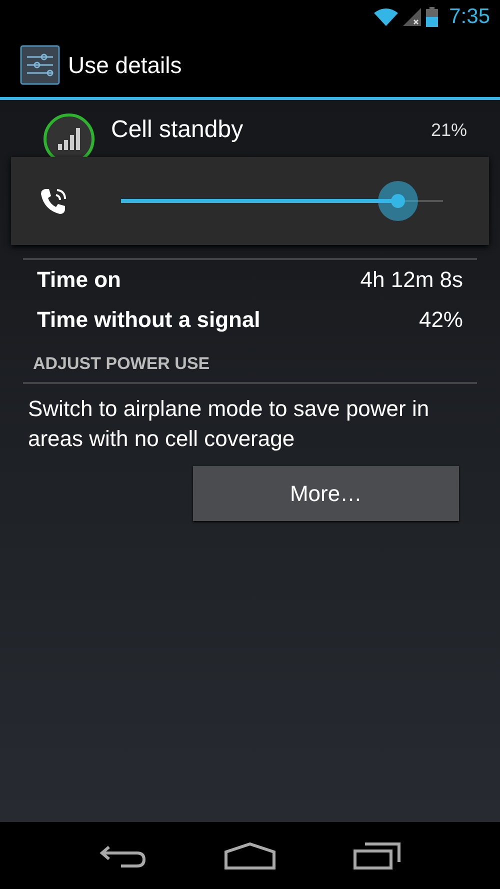  Describe the element at coordinates (448, 130) in the screenshot. I see `usage-percent: 21%` at that location.